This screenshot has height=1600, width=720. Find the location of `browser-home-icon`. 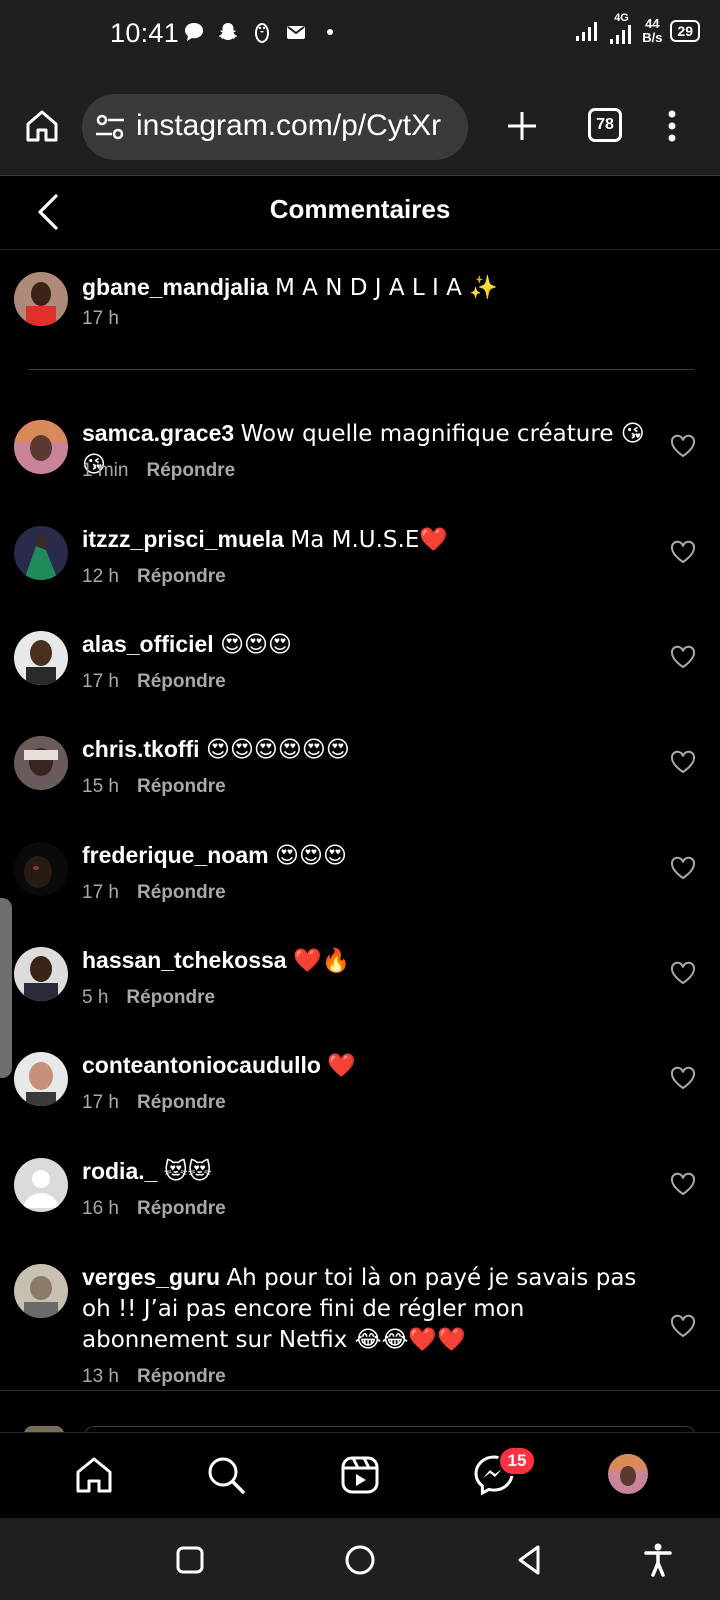

browser-home-icon is located at coordinates (42, 126).